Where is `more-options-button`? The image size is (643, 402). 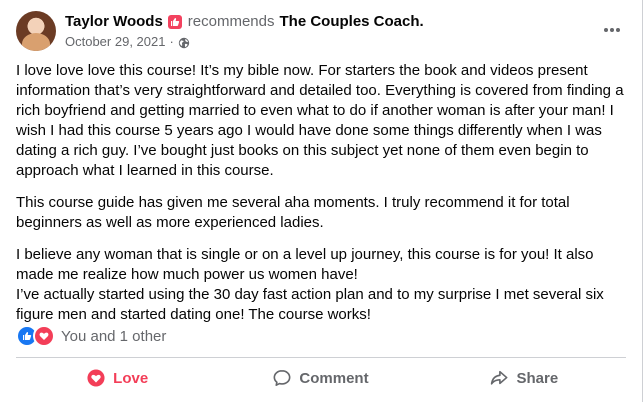
more-options-button is located at coordinates (612, 30).